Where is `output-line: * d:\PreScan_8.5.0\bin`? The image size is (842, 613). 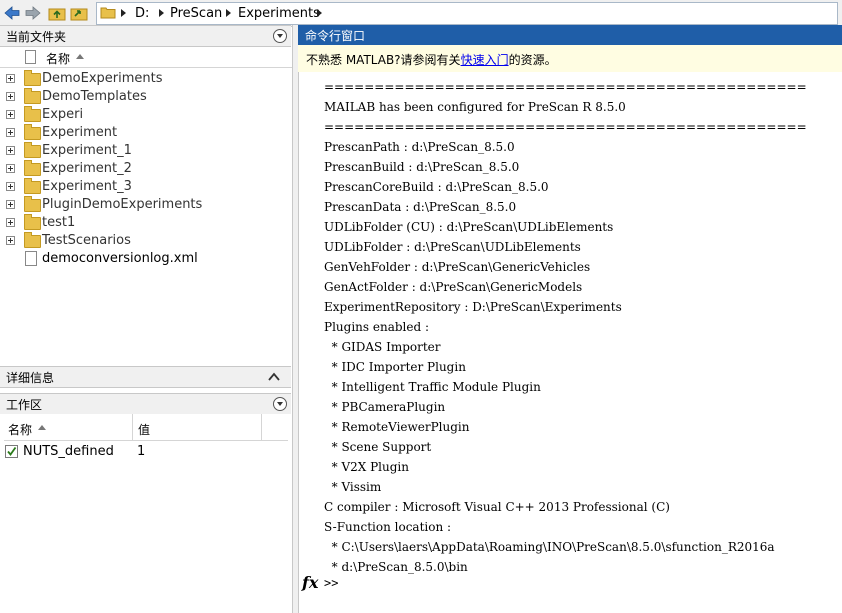
output-line: * d:\PreScan_8.5.0\bin is located at coordinates (396, 567).